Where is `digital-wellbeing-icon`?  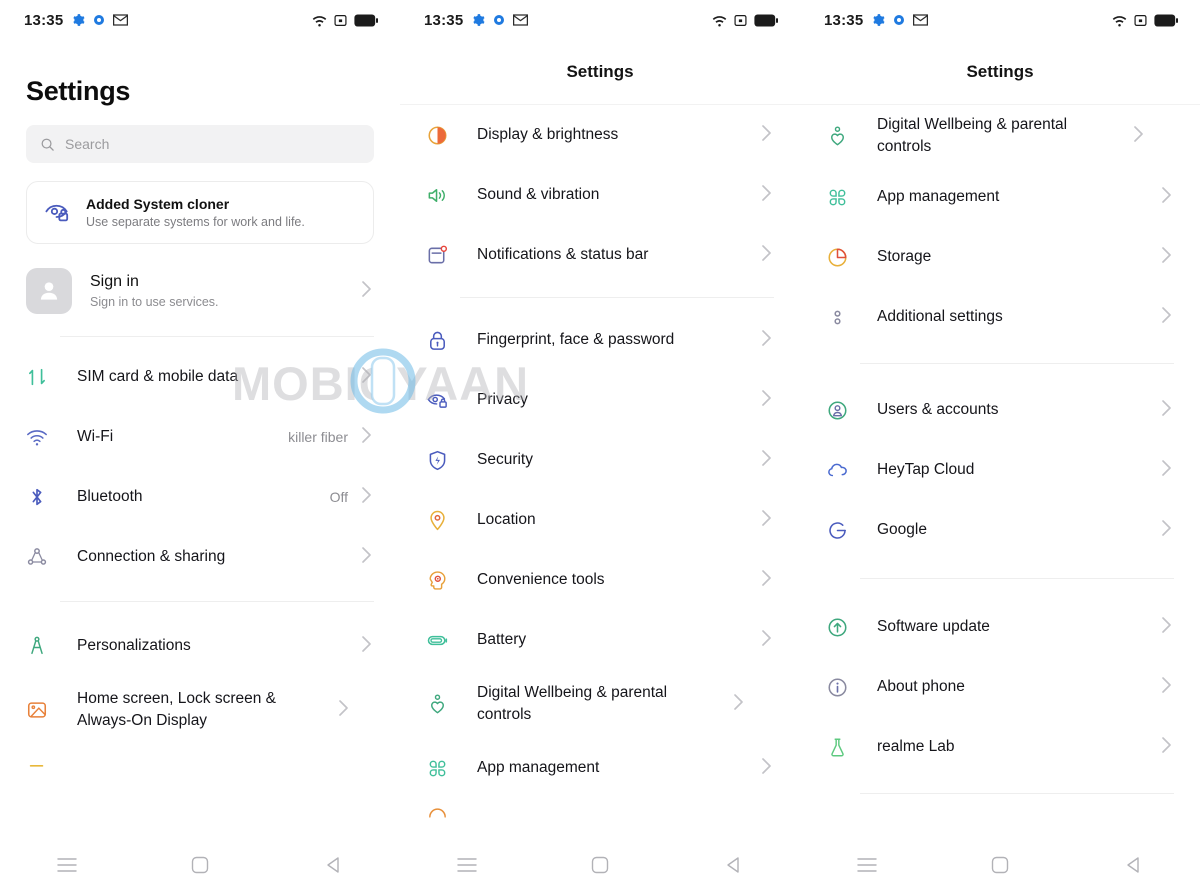
digital-wellbeing-icon is located at coordinates (843, 136).